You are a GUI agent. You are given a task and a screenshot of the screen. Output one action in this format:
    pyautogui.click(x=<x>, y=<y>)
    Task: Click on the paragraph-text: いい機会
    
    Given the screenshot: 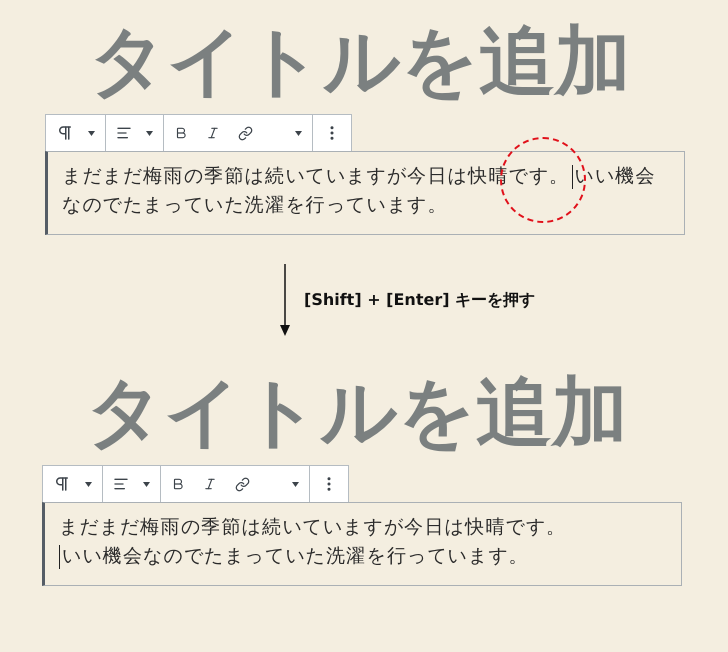 What is the action you would take?
    pyautogui.click(x=615, y=176)
    